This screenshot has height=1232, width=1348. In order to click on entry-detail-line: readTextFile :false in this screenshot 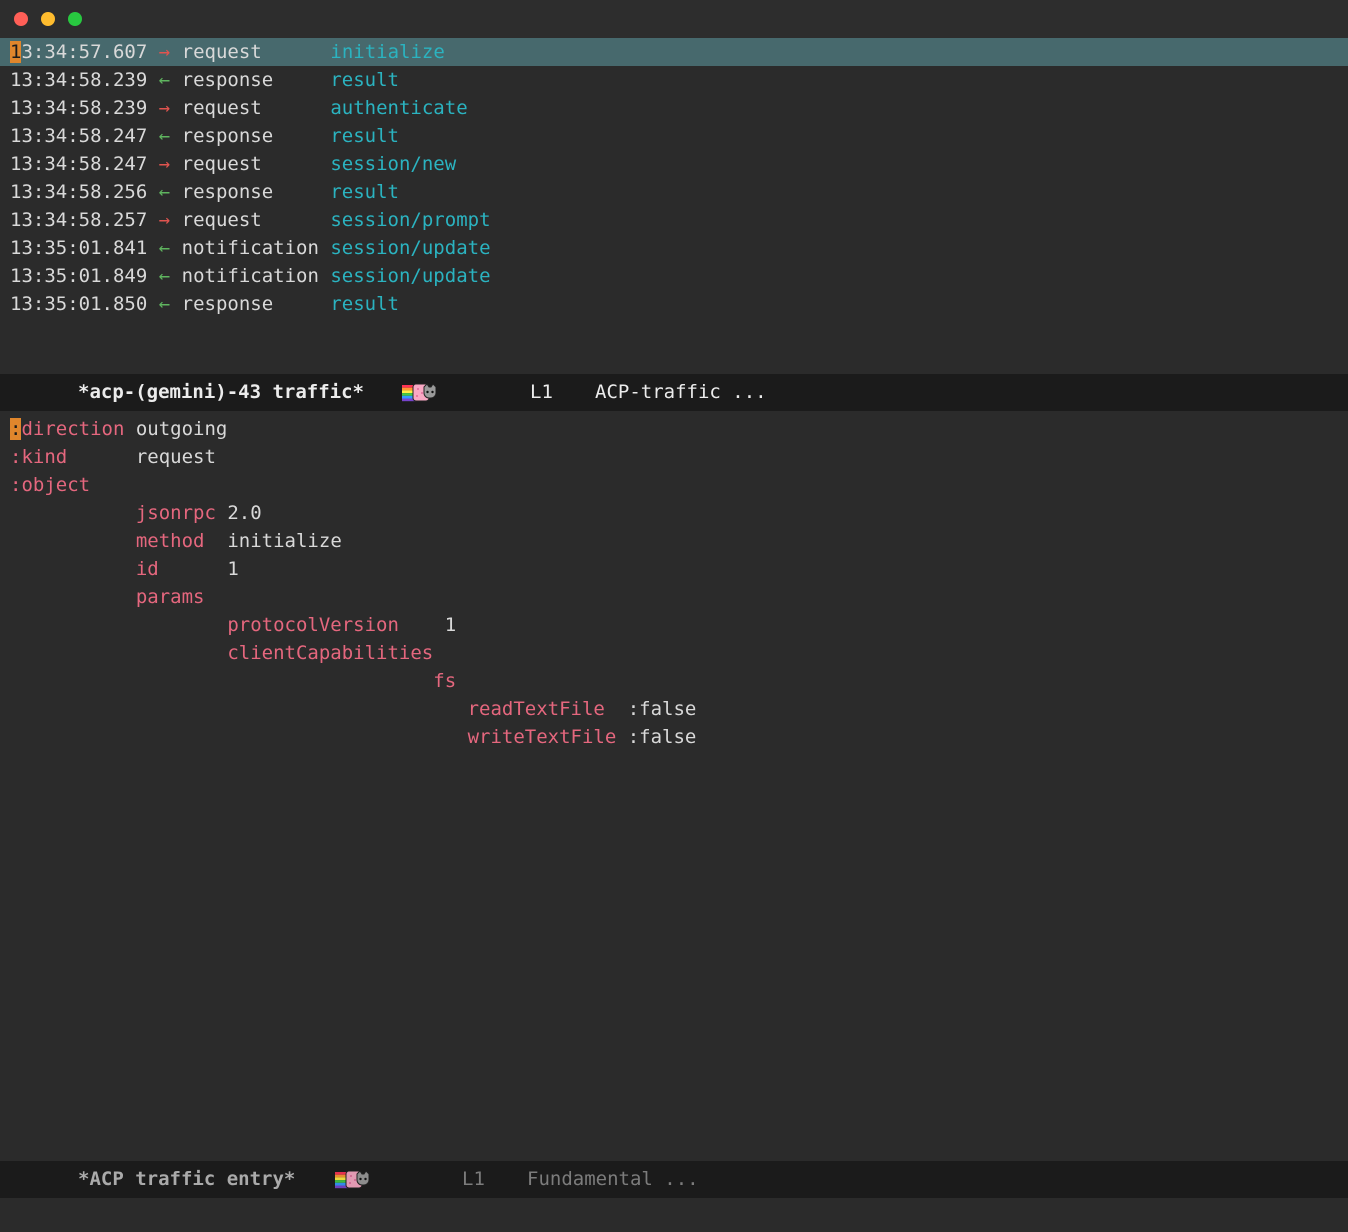, I will do `click(674, 709)`.